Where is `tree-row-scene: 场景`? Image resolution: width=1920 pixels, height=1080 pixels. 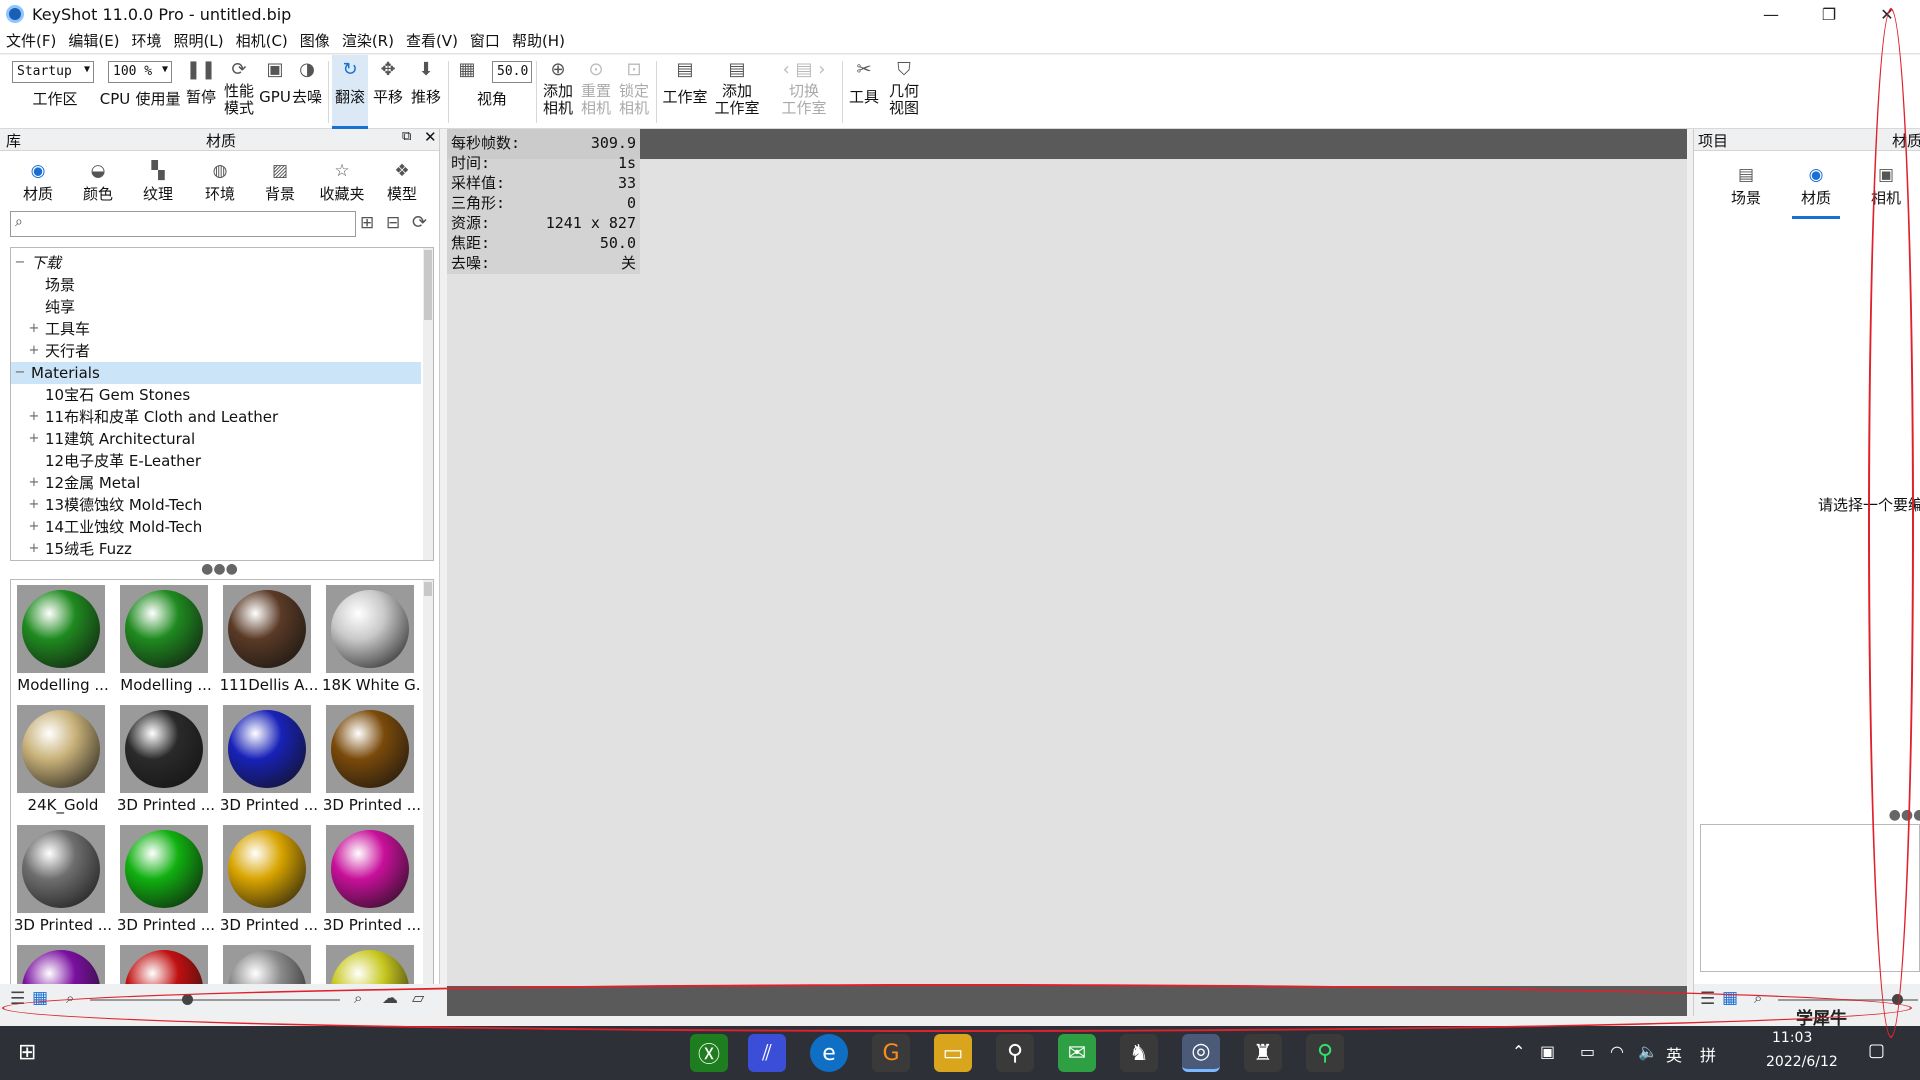
tree-row-scene: 场景 is located at coordinates (216, 285).